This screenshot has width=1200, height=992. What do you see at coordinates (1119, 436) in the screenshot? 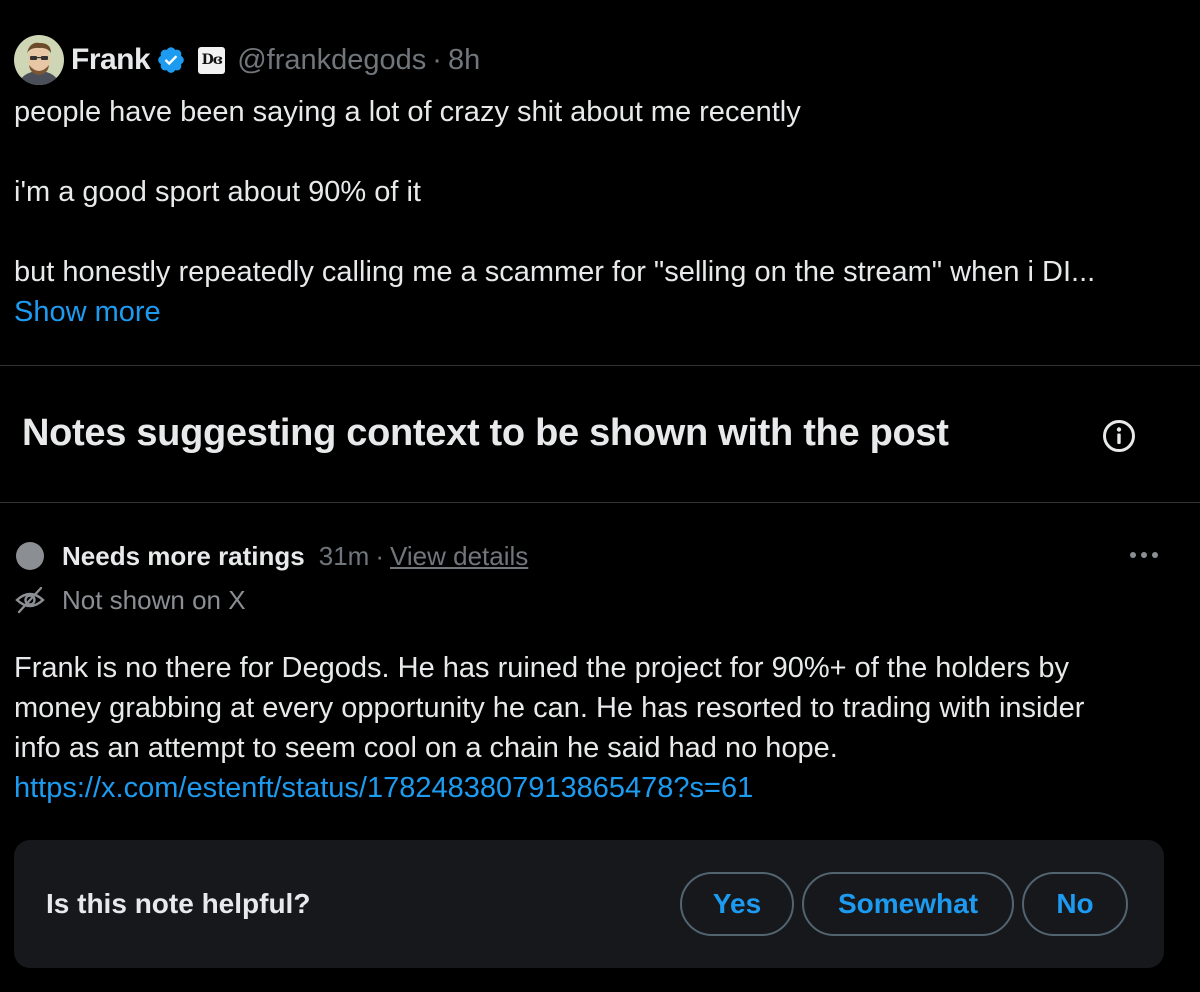
I see `info-icon` at bounding box center [1119, 436].